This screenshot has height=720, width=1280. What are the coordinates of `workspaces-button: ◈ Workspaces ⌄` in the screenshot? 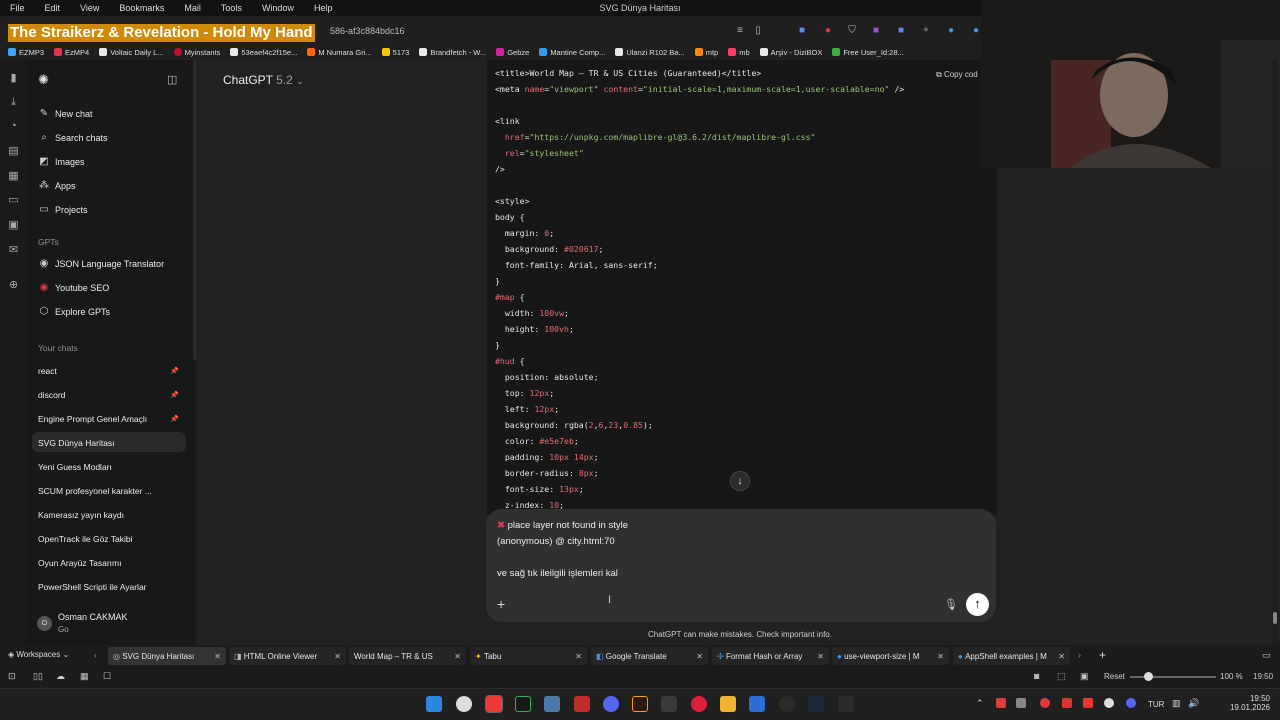 It's located at (38, 654).